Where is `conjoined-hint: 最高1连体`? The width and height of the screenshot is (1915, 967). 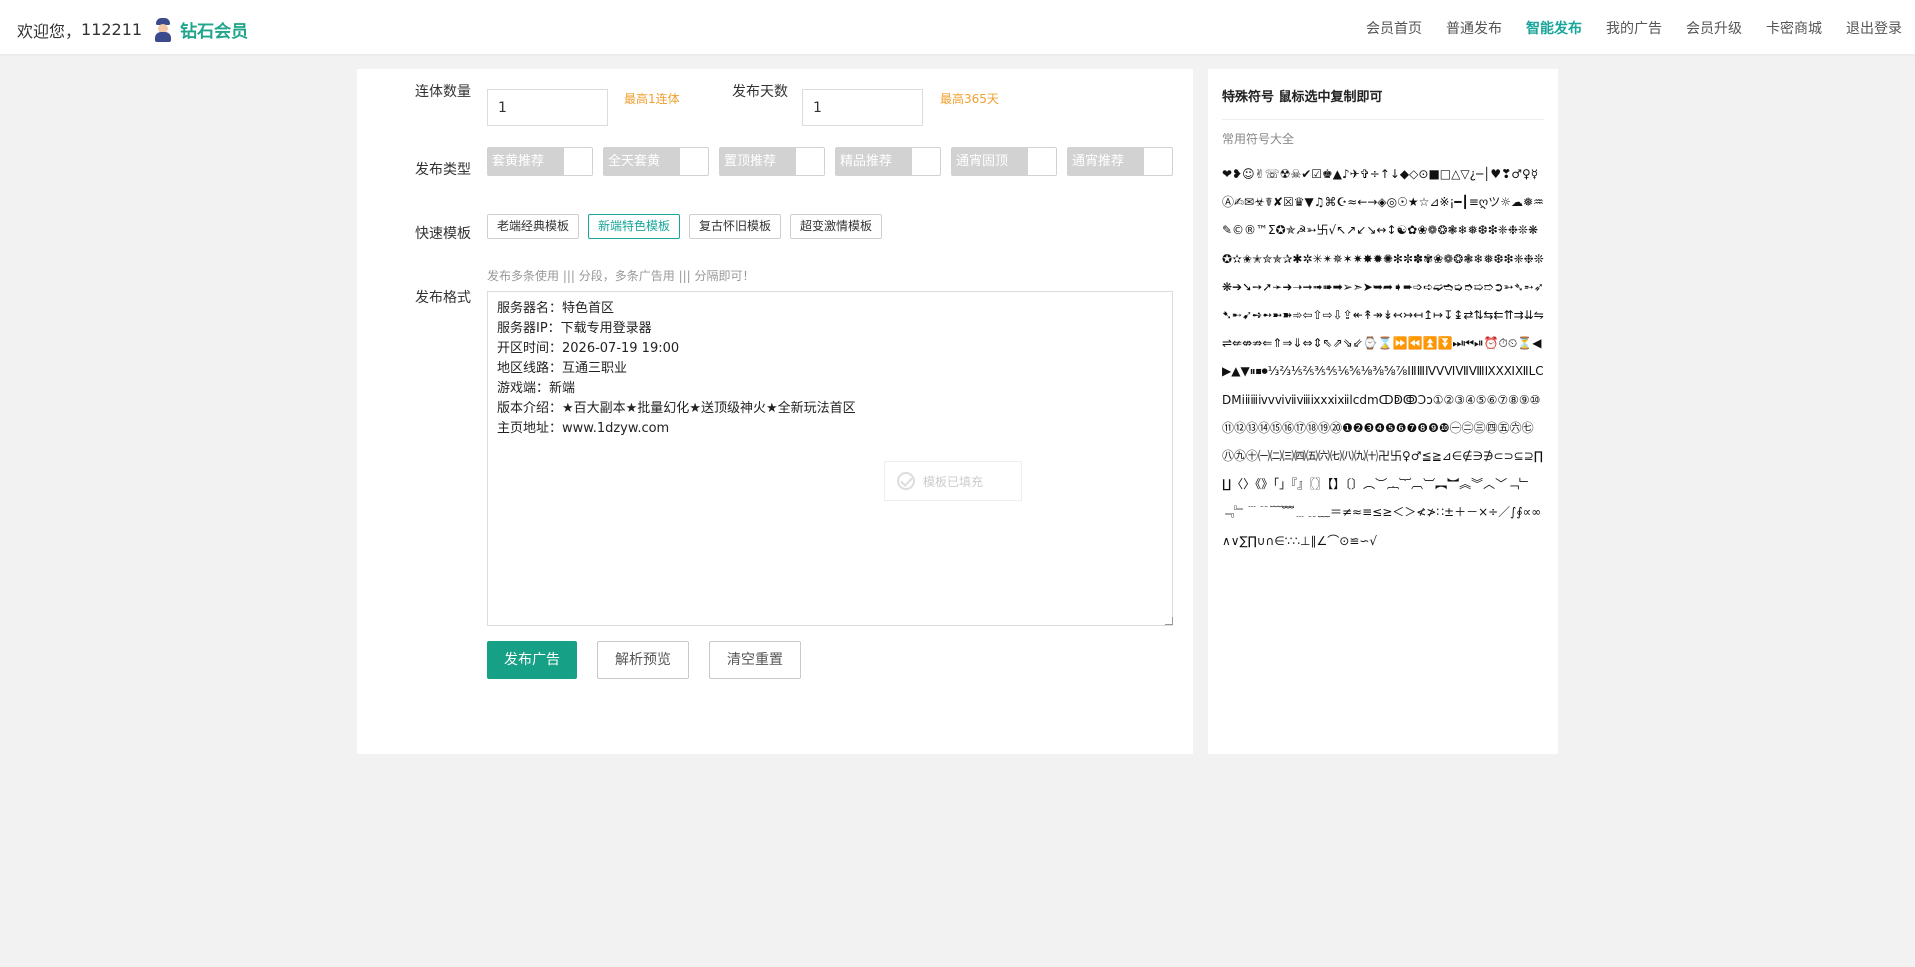 conjoined-hint: 最高1连体 is located at coordinates (652, 99).